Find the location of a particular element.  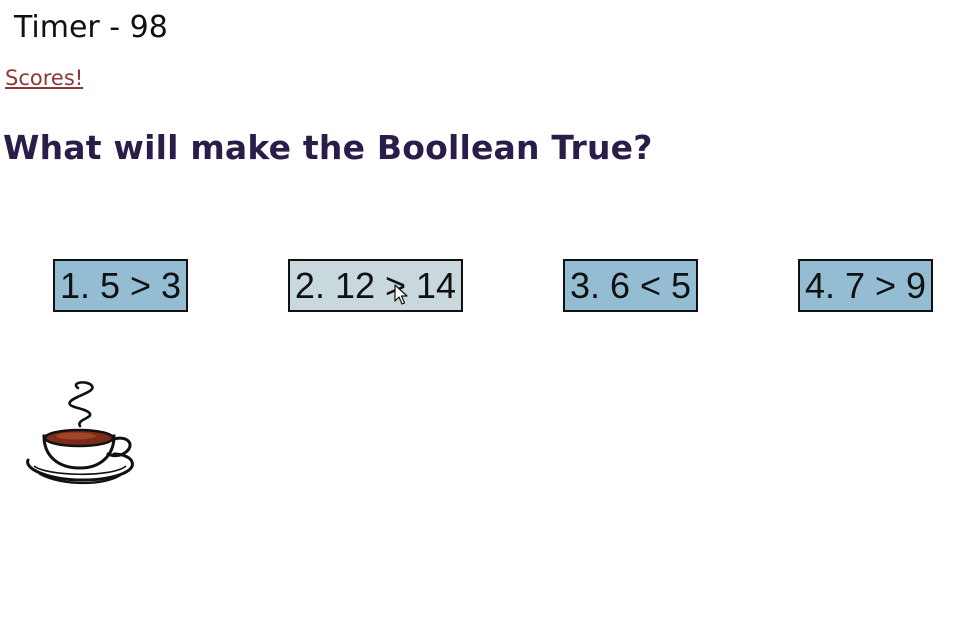

answer-option-2: 2. 12 > 14 is located at coordinates (375, 285).